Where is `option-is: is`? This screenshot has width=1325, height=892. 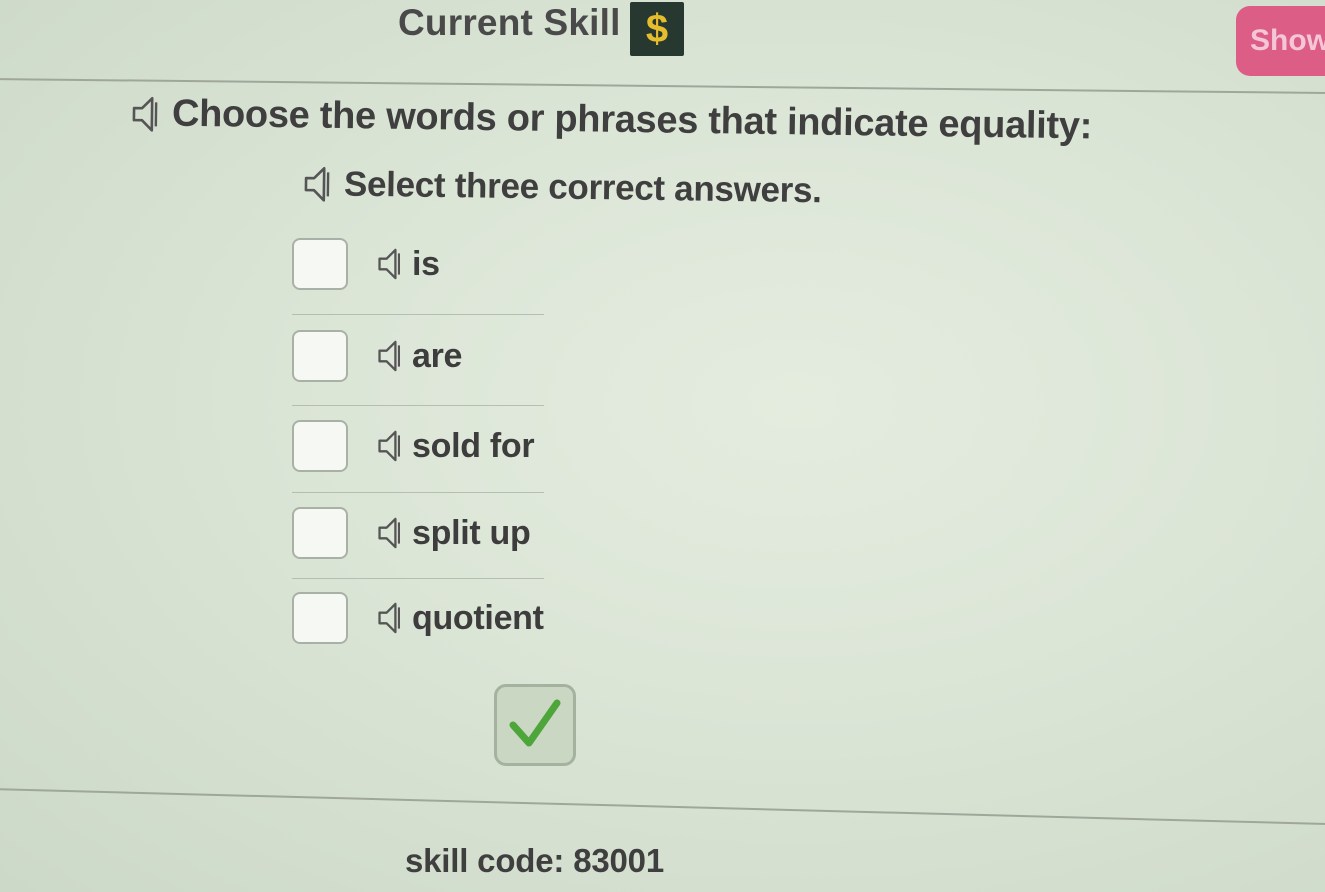 option-is: is is located at coordinates (417, 264).